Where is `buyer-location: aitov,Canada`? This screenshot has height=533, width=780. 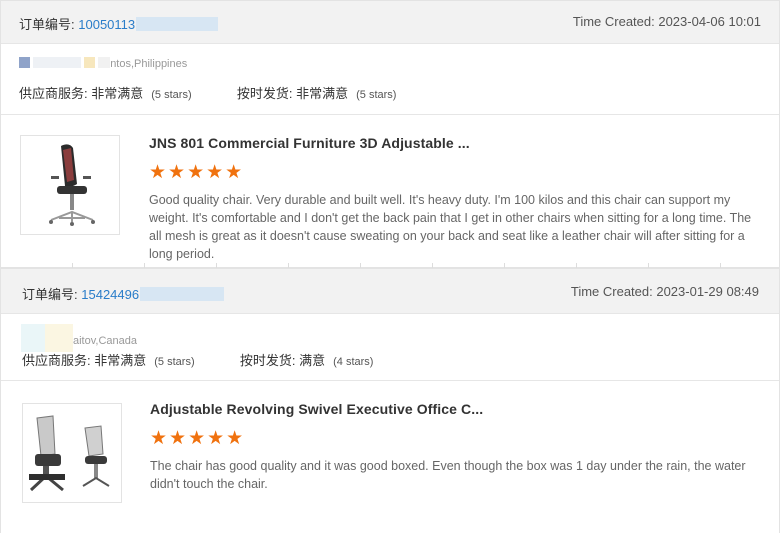 buyer-location: aitov,Canada is located at coordinates (79, 338).